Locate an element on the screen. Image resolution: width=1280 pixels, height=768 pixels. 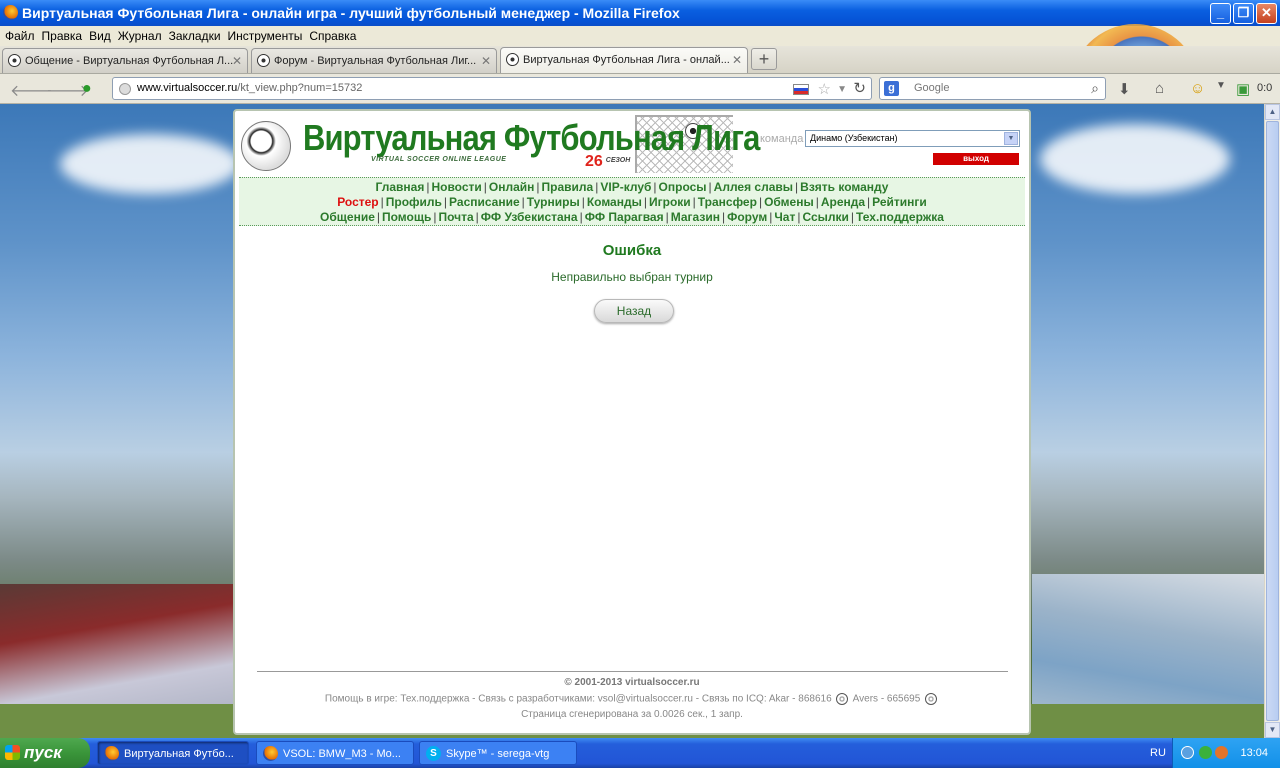
menu-file: Файл is located at coordinates (22, 36).